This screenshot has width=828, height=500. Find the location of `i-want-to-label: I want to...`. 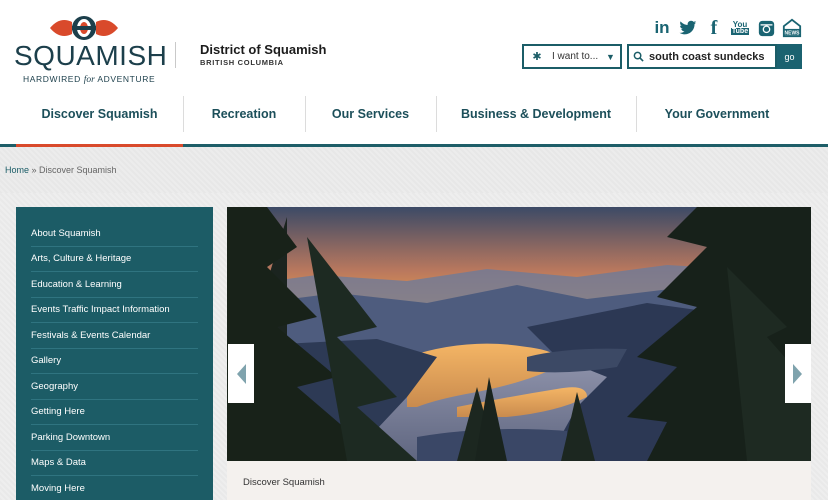

i-want-to-label: I want to... is located at coordinates (575, 56).